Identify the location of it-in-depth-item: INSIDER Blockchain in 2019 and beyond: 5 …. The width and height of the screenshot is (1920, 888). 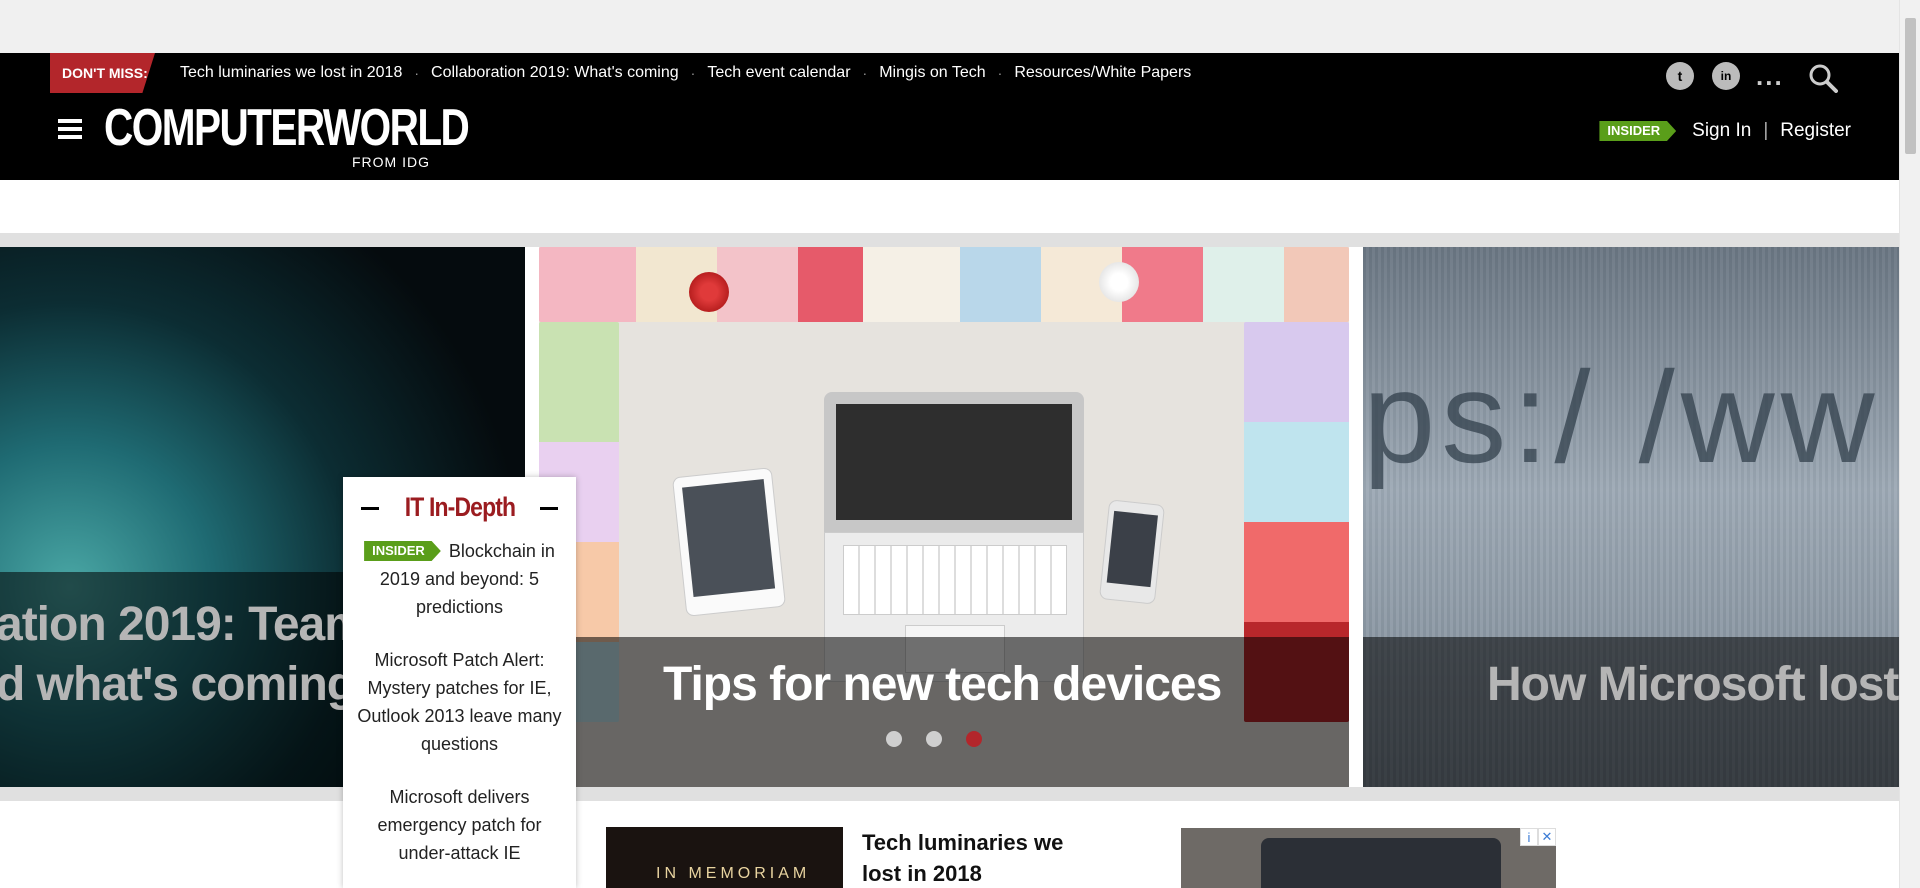
(459, 579).